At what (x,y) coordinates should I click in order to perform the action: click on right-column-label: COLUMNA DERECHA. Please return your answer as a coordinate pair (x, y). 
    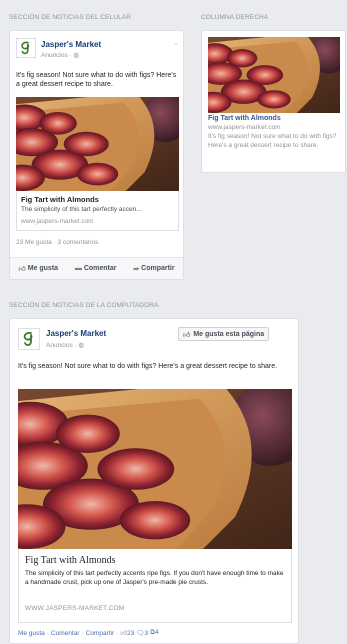
    Looking at the image, I should click on (235, 17).